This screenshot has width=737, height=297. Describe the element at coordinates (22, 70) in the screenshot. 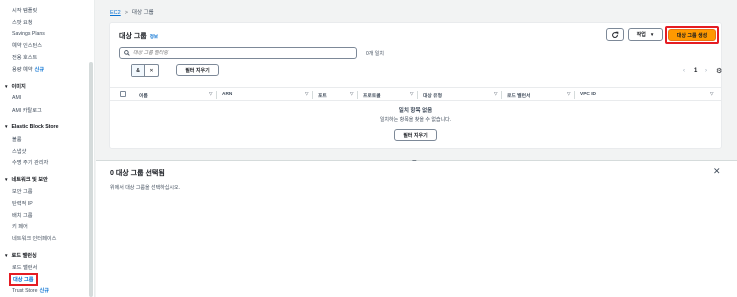

I see `sidebar-item-label: 용량 예약` at that location.